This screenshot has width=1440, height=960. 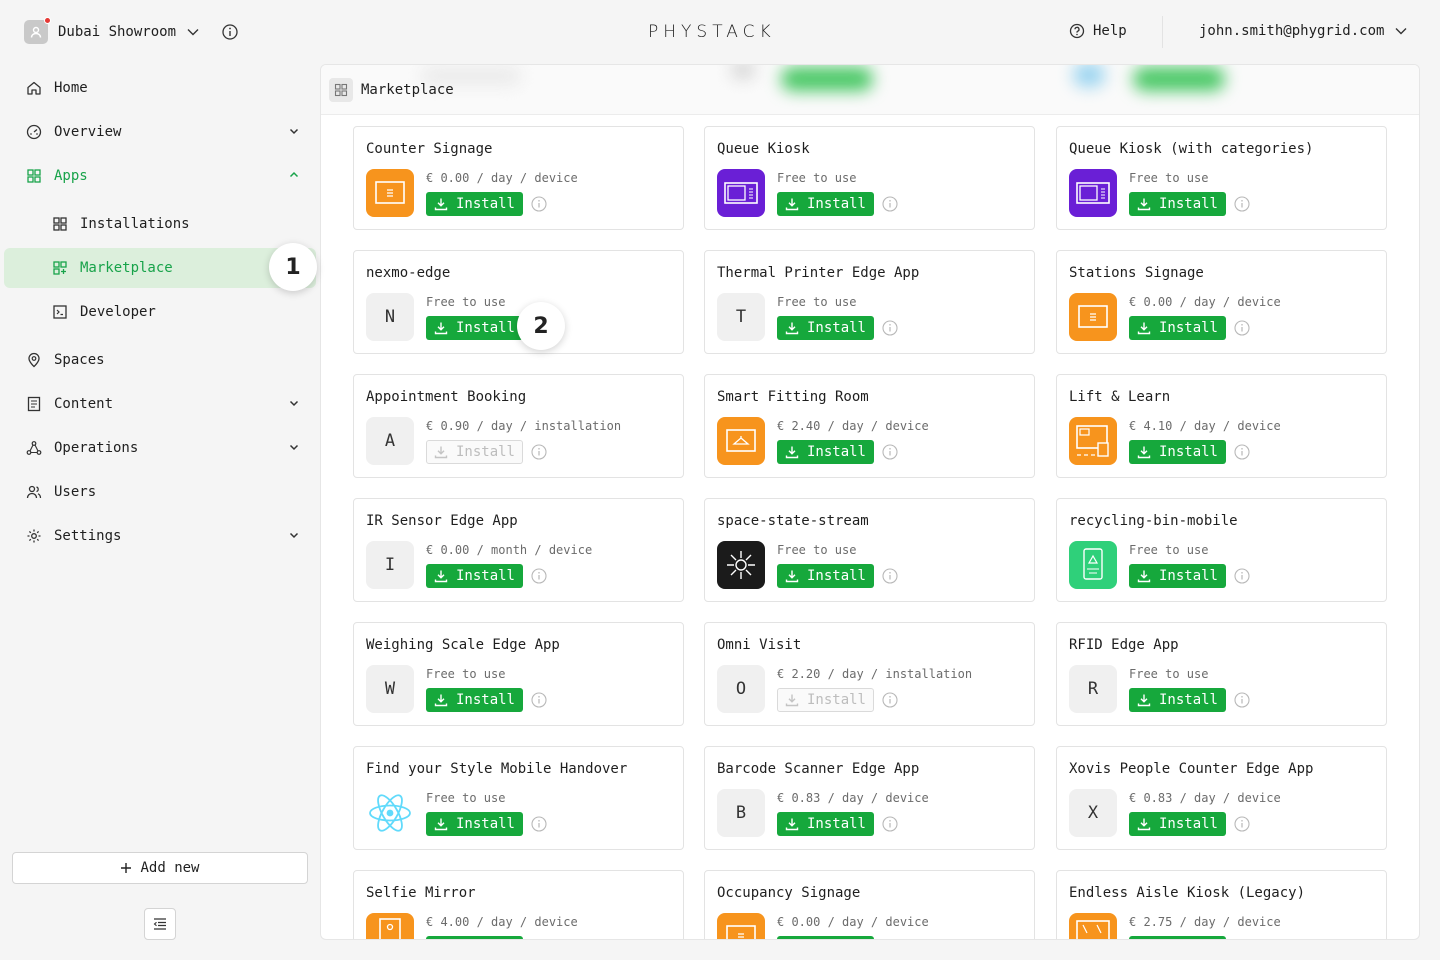 What do you see at coordinates (518, 302) in the screenshot?
I see `app-card: nexmo-edge N Free to use Install` at bounding box center [518, 302].